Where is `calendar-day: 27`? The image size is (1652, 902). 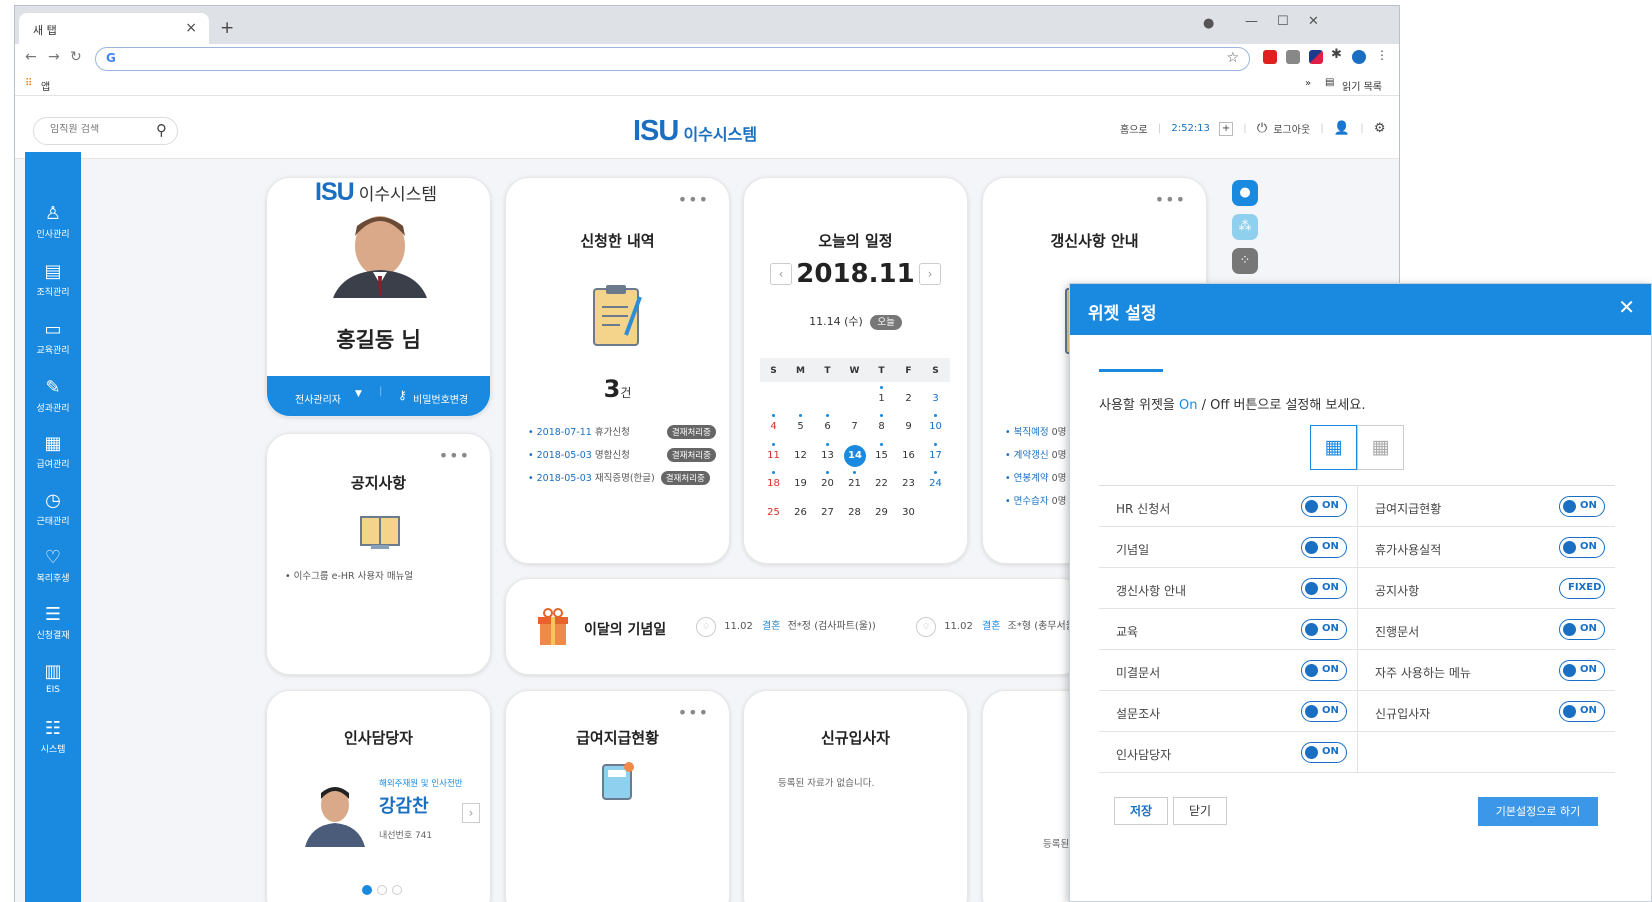
calendar-day: 27 is located at coordinates (827, 512).